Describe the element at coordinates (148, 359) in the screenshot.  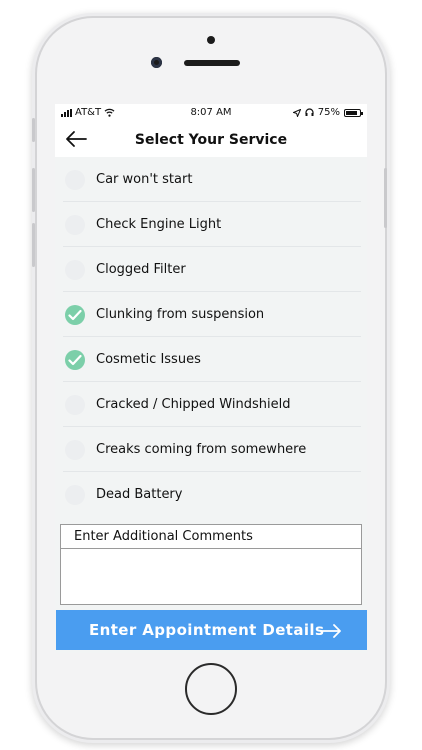
I see `service-label: Cosmetic Issues` at that location.